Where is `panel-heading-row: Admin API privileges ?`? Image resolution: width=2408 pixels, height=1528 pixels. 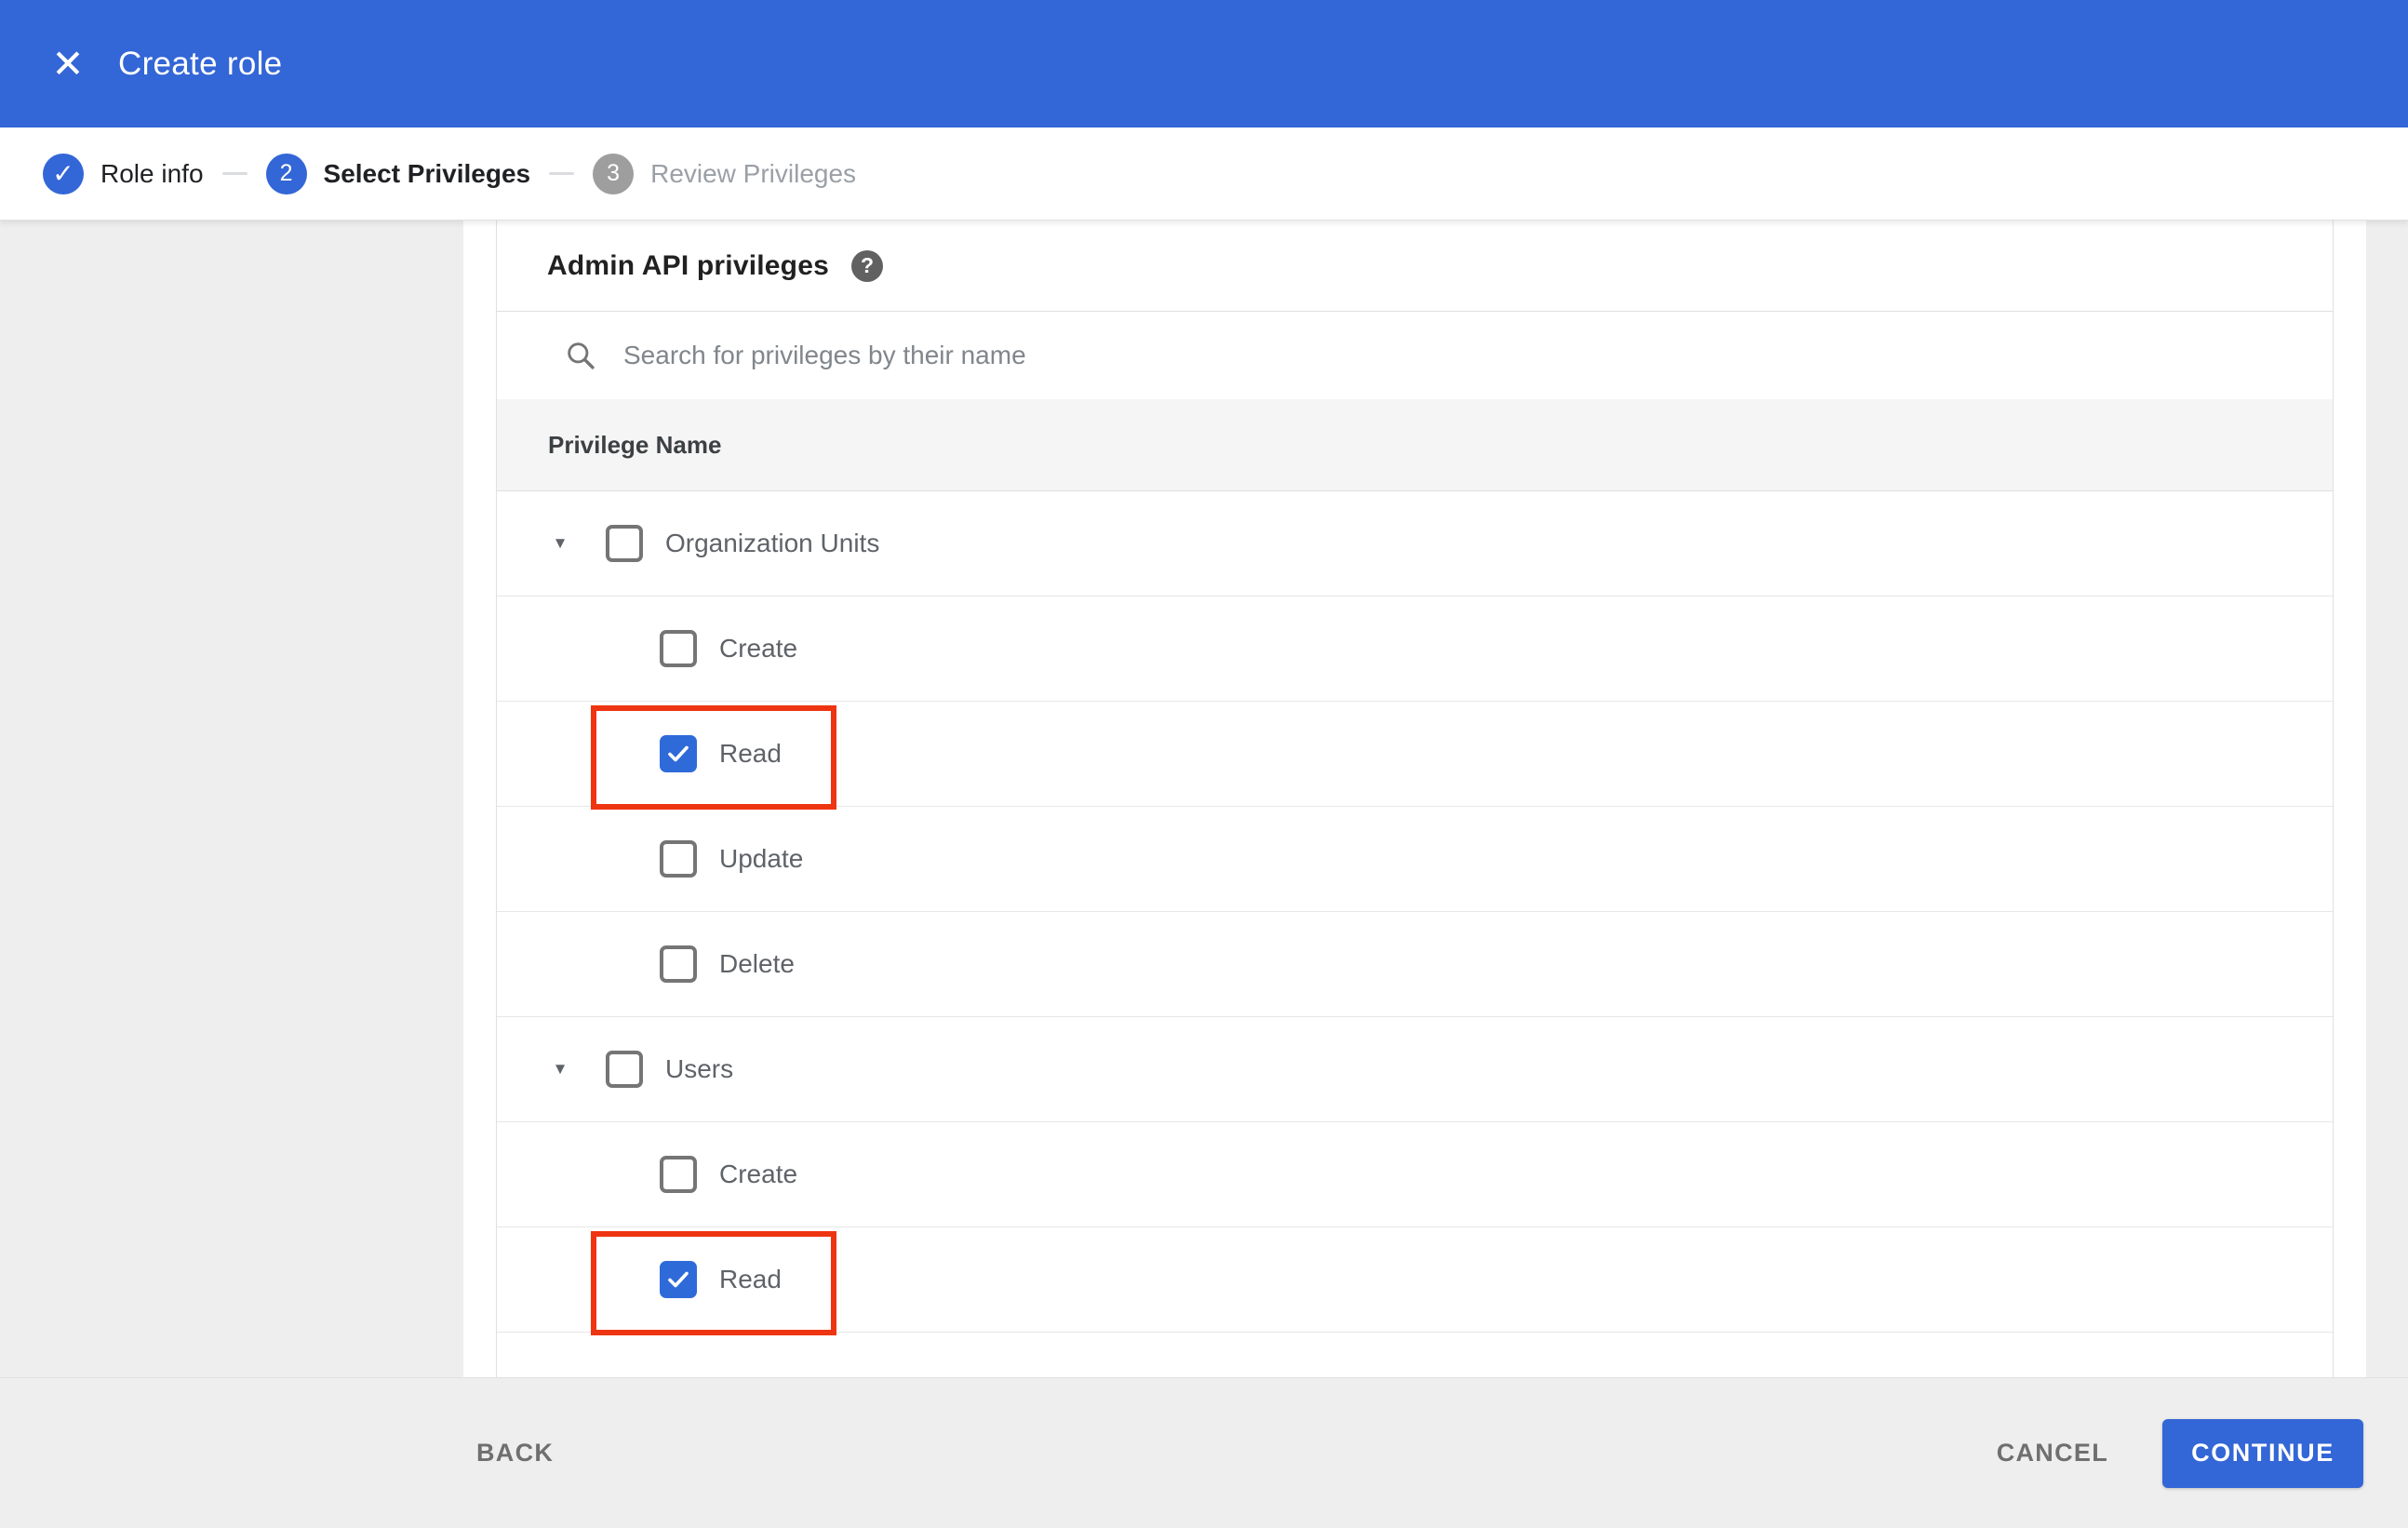
panel-heading-row: Admin API privileges ? is located at coordinates (1415, 267).